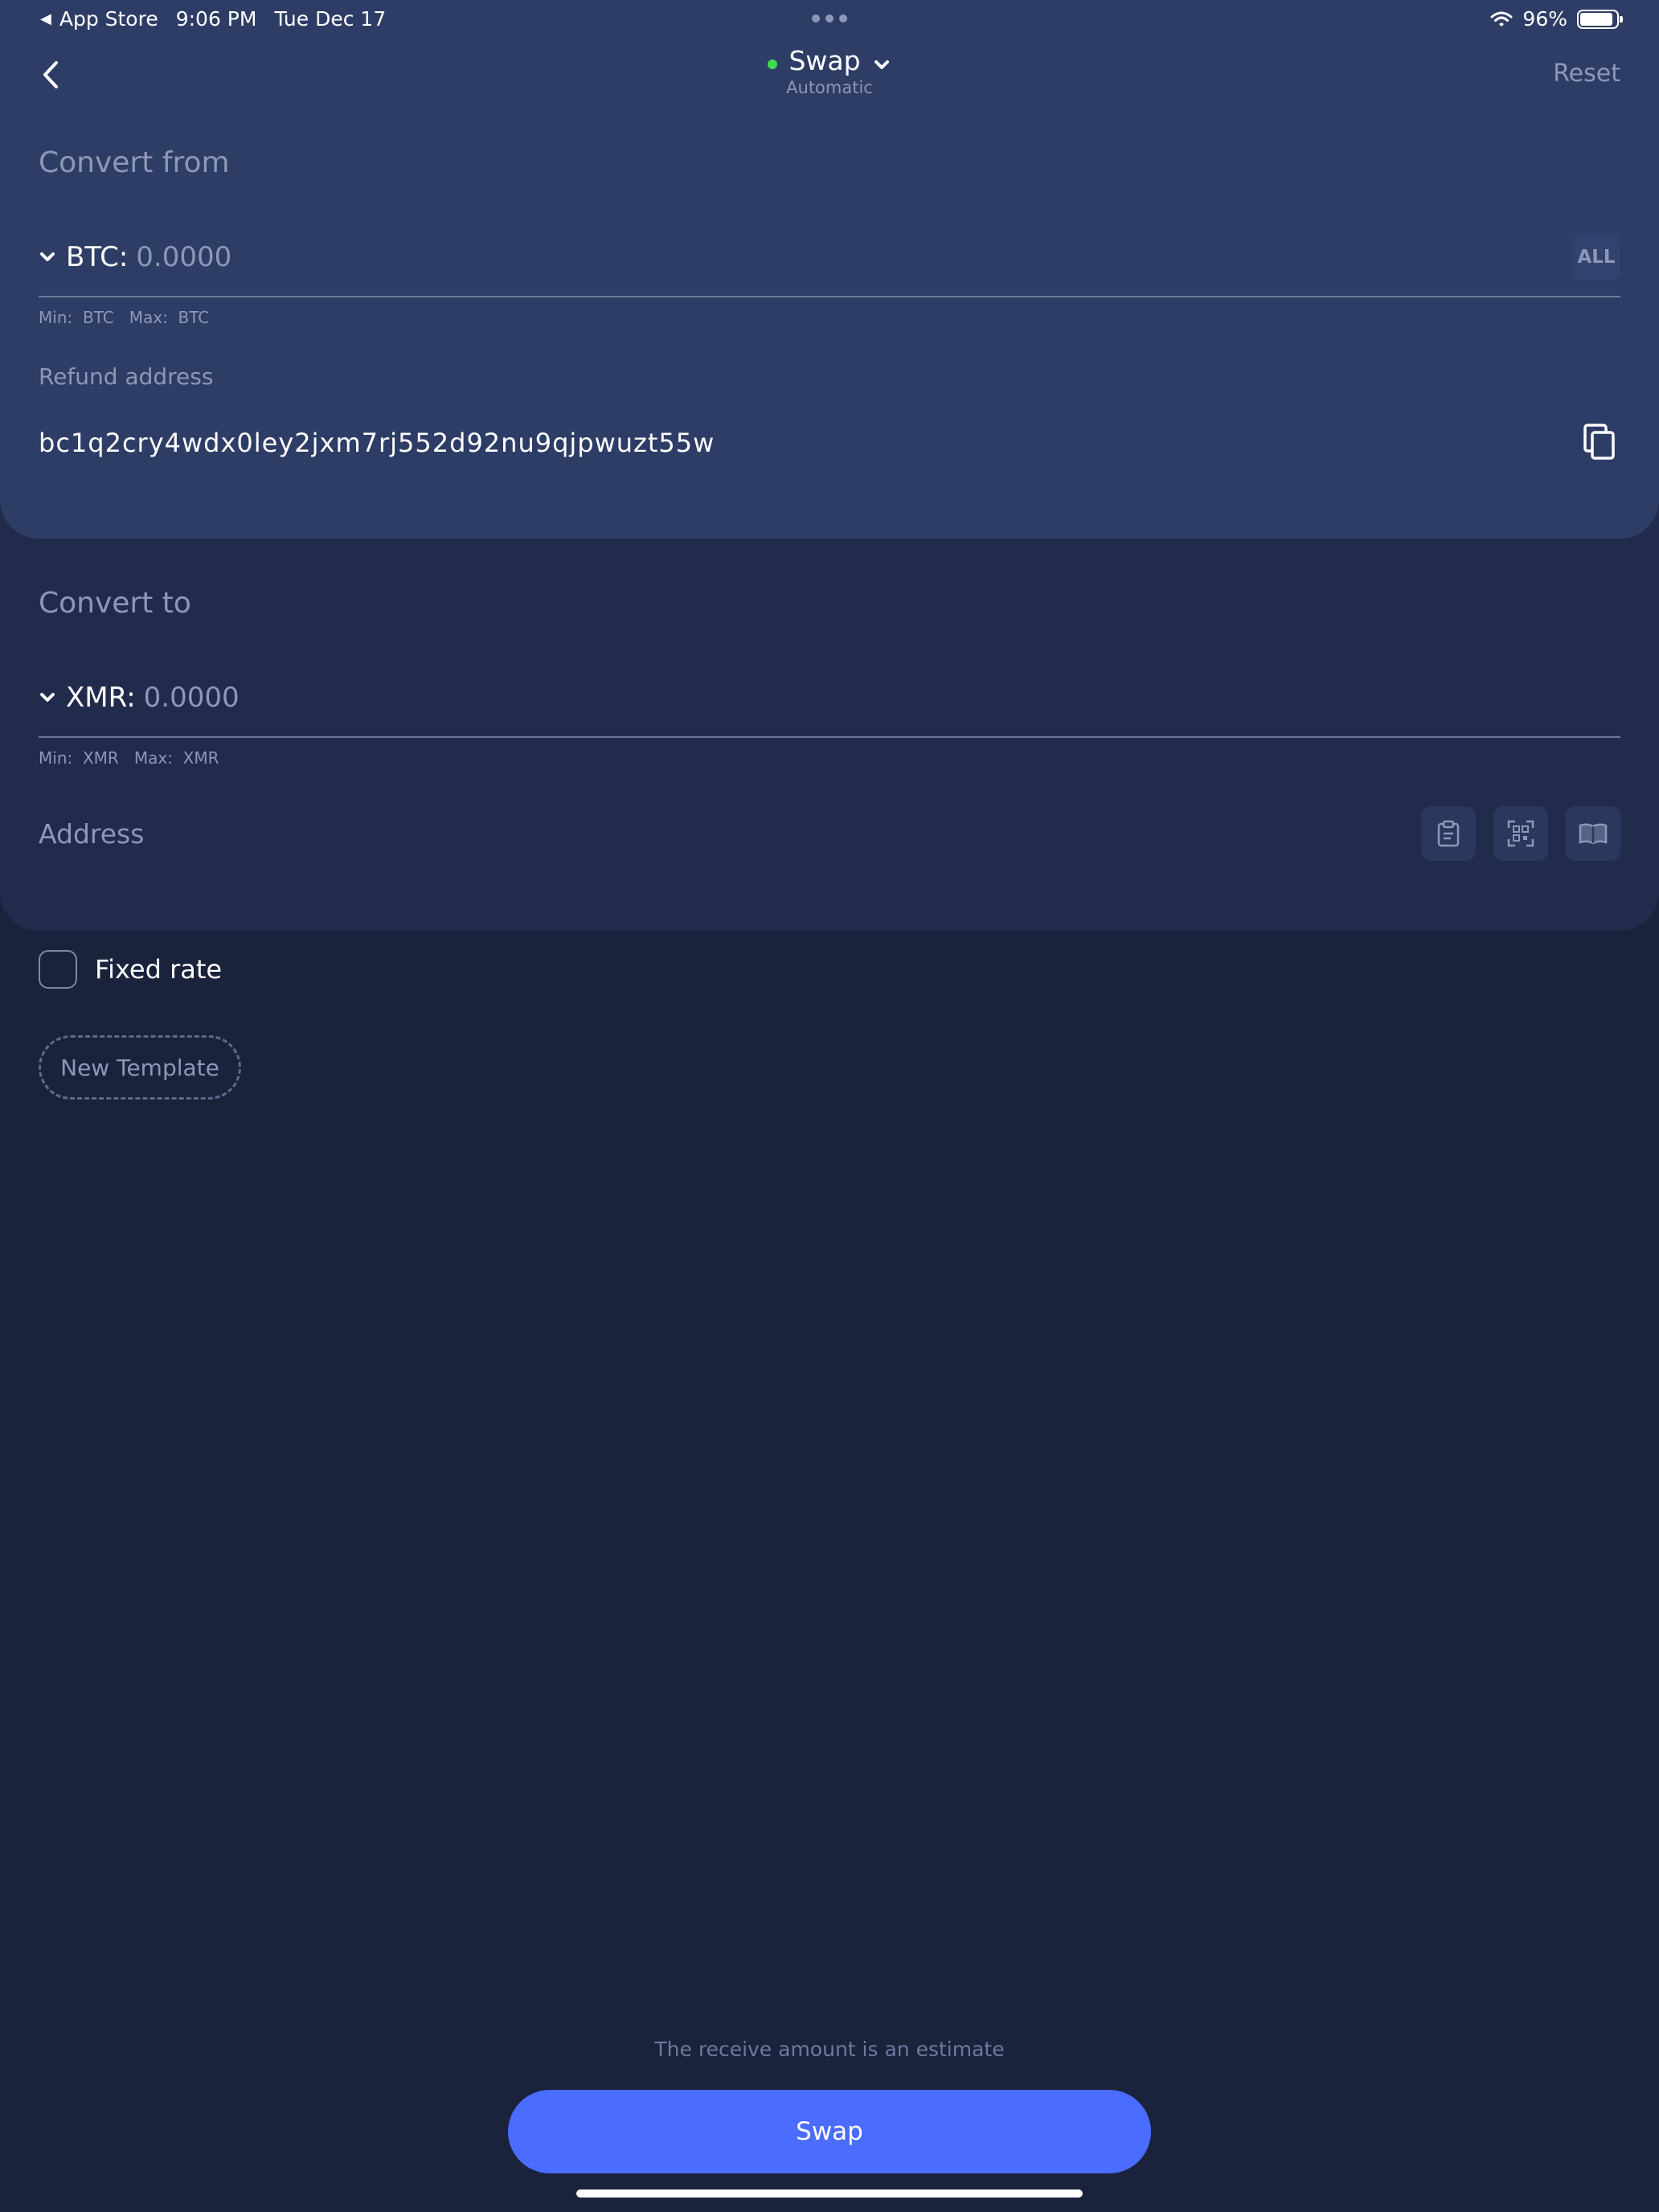 The width and height of the screenshot is (1659, 2212). Describe the element at coordinates (108, 19) in the screenshot. I see `back-app-label: App Store` at that location.